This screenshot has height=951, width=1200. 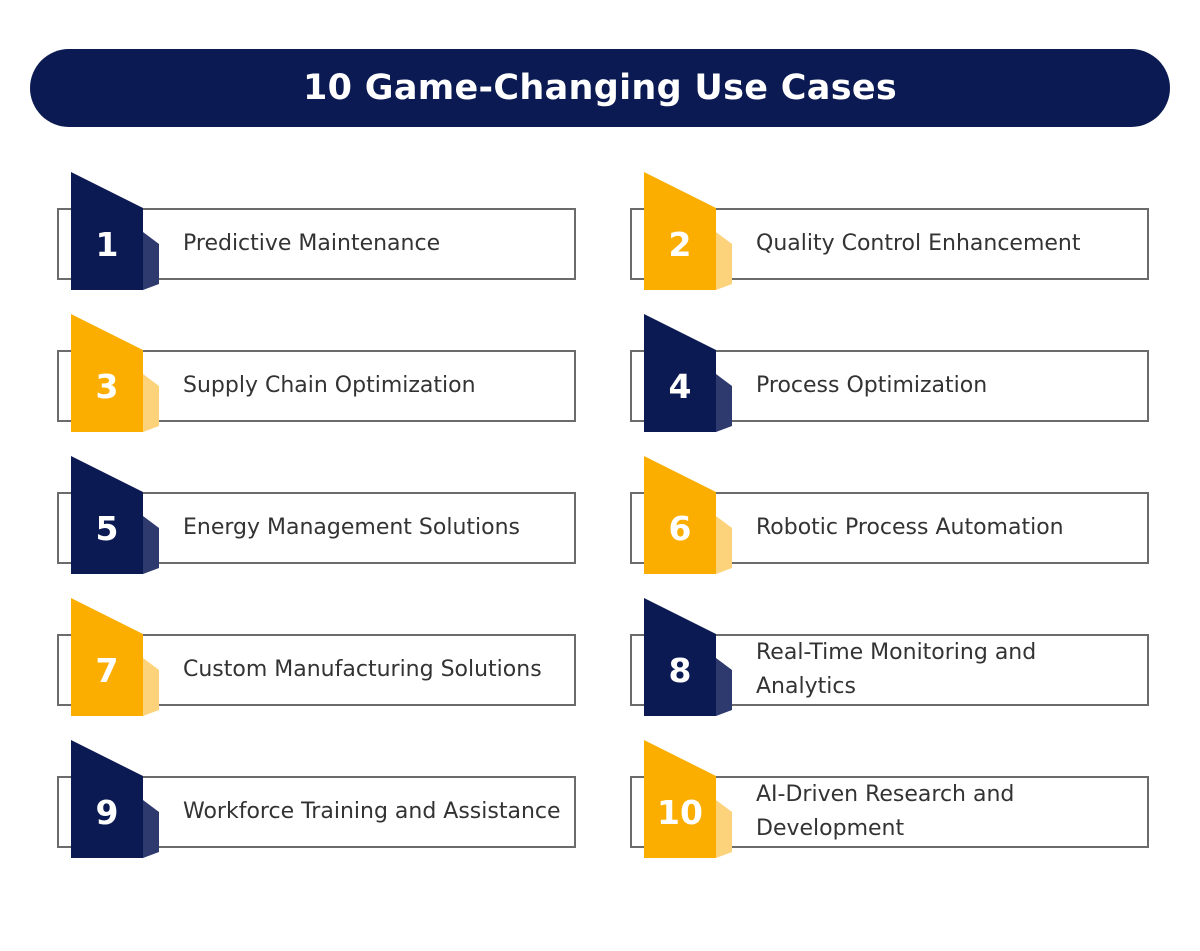 I want to click on use-case-label: Custom Manufacturing Solutions, so click(x=362, y=669).